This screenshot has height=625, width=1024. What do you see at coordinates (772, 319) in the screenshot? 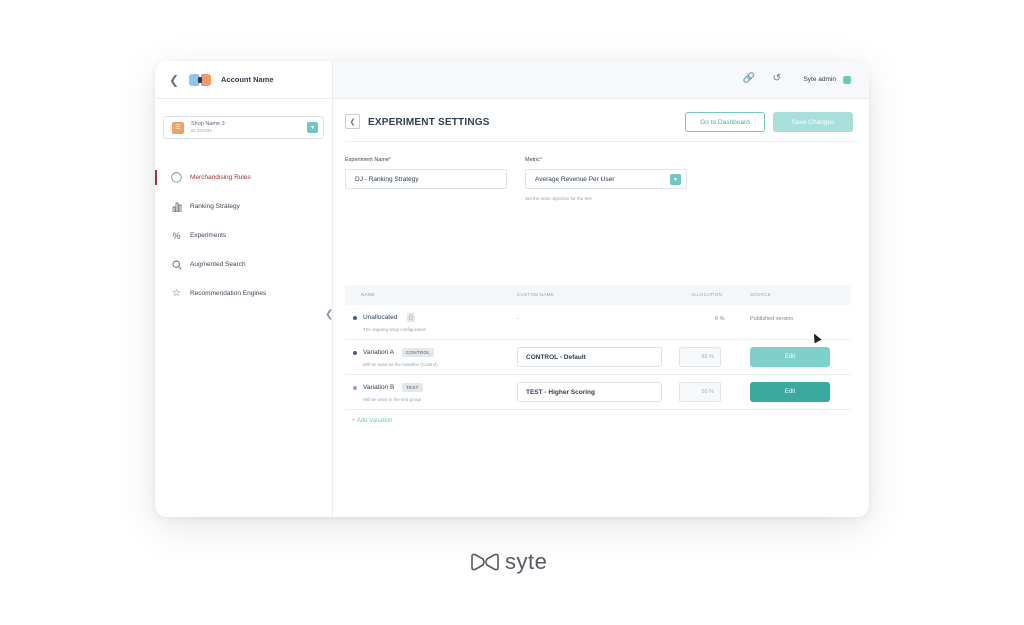
I see `source-cell: Published version` at bounding box center [772, 319].